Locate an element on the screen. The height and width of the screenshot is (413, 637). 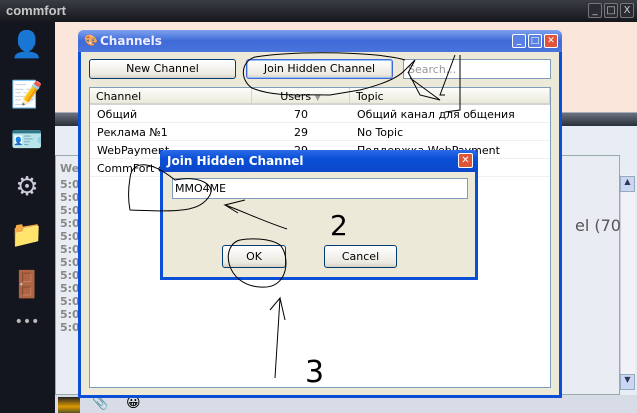
arrow-to-ok is located at coordinates (277, 337).